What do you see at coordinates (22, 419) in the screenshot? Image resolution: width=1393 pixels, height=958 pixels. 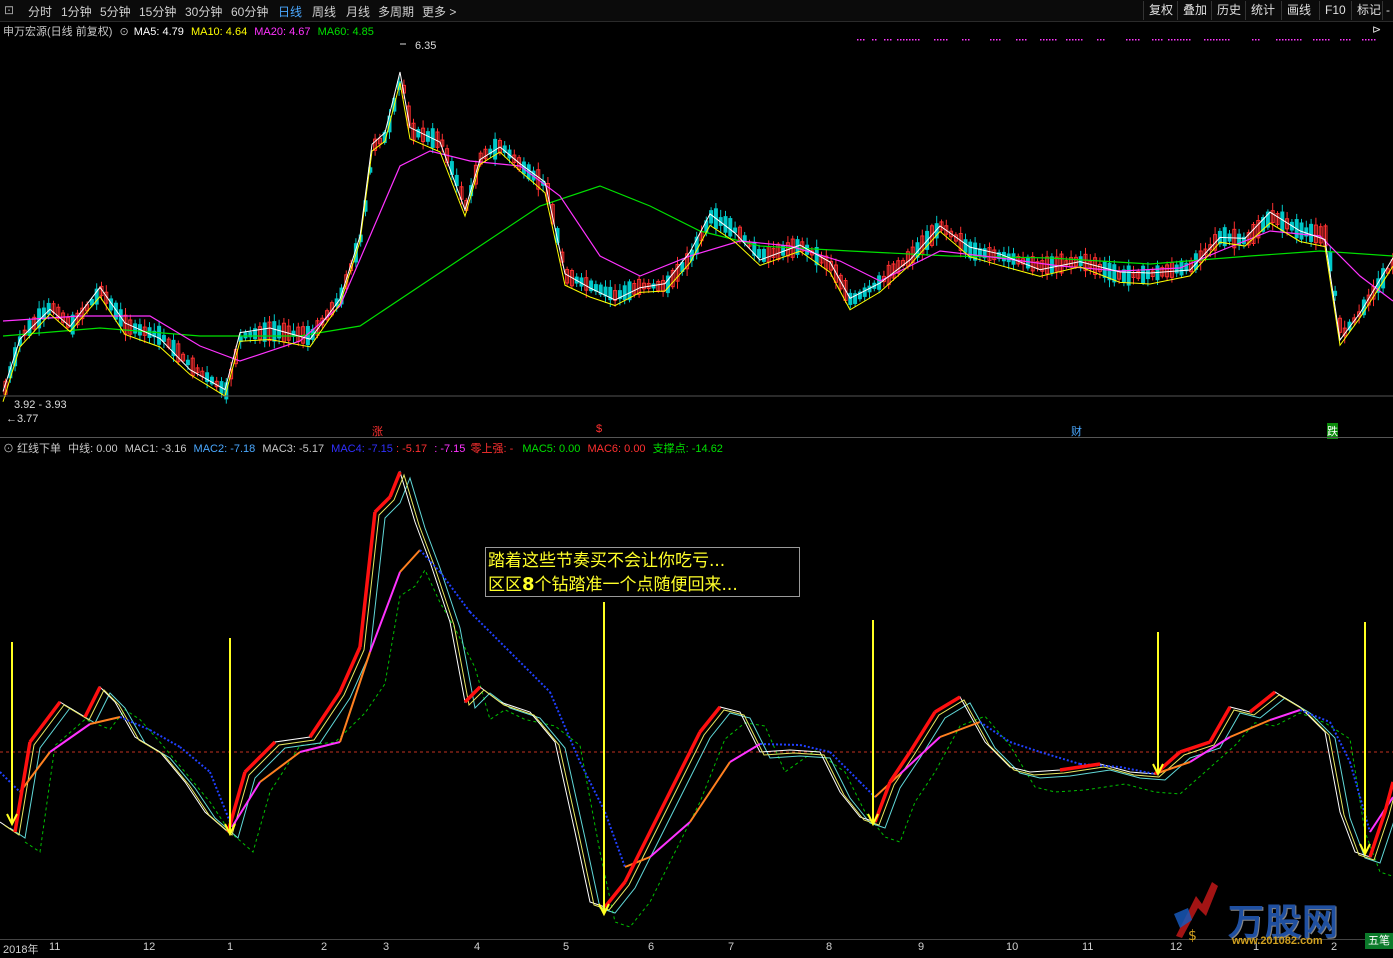 I see `low-price-label: ←3.77` at bounding box center [22, 419].